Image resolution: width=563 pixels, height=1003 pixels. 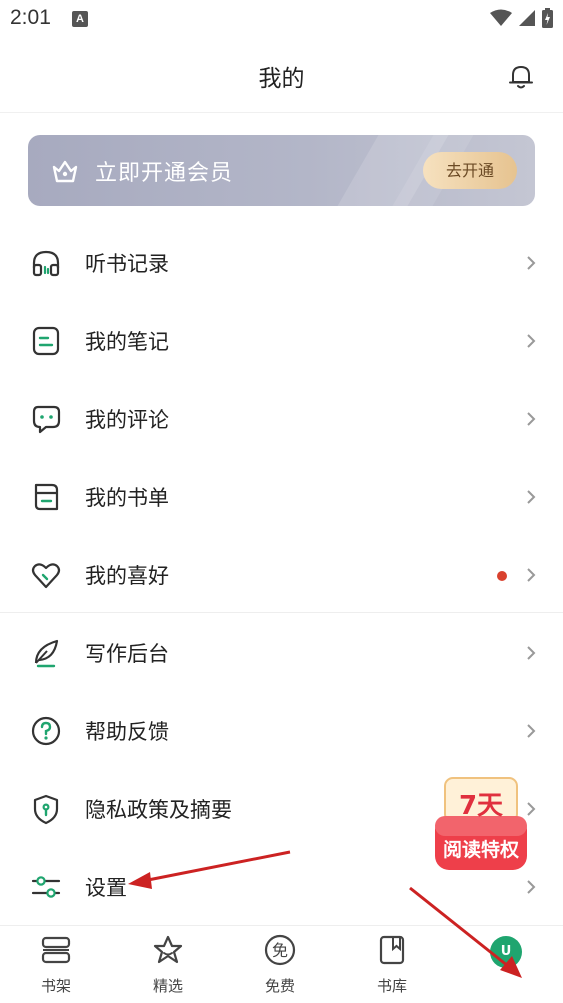 I want to click on signal-icon, so click(x=527, y=18).